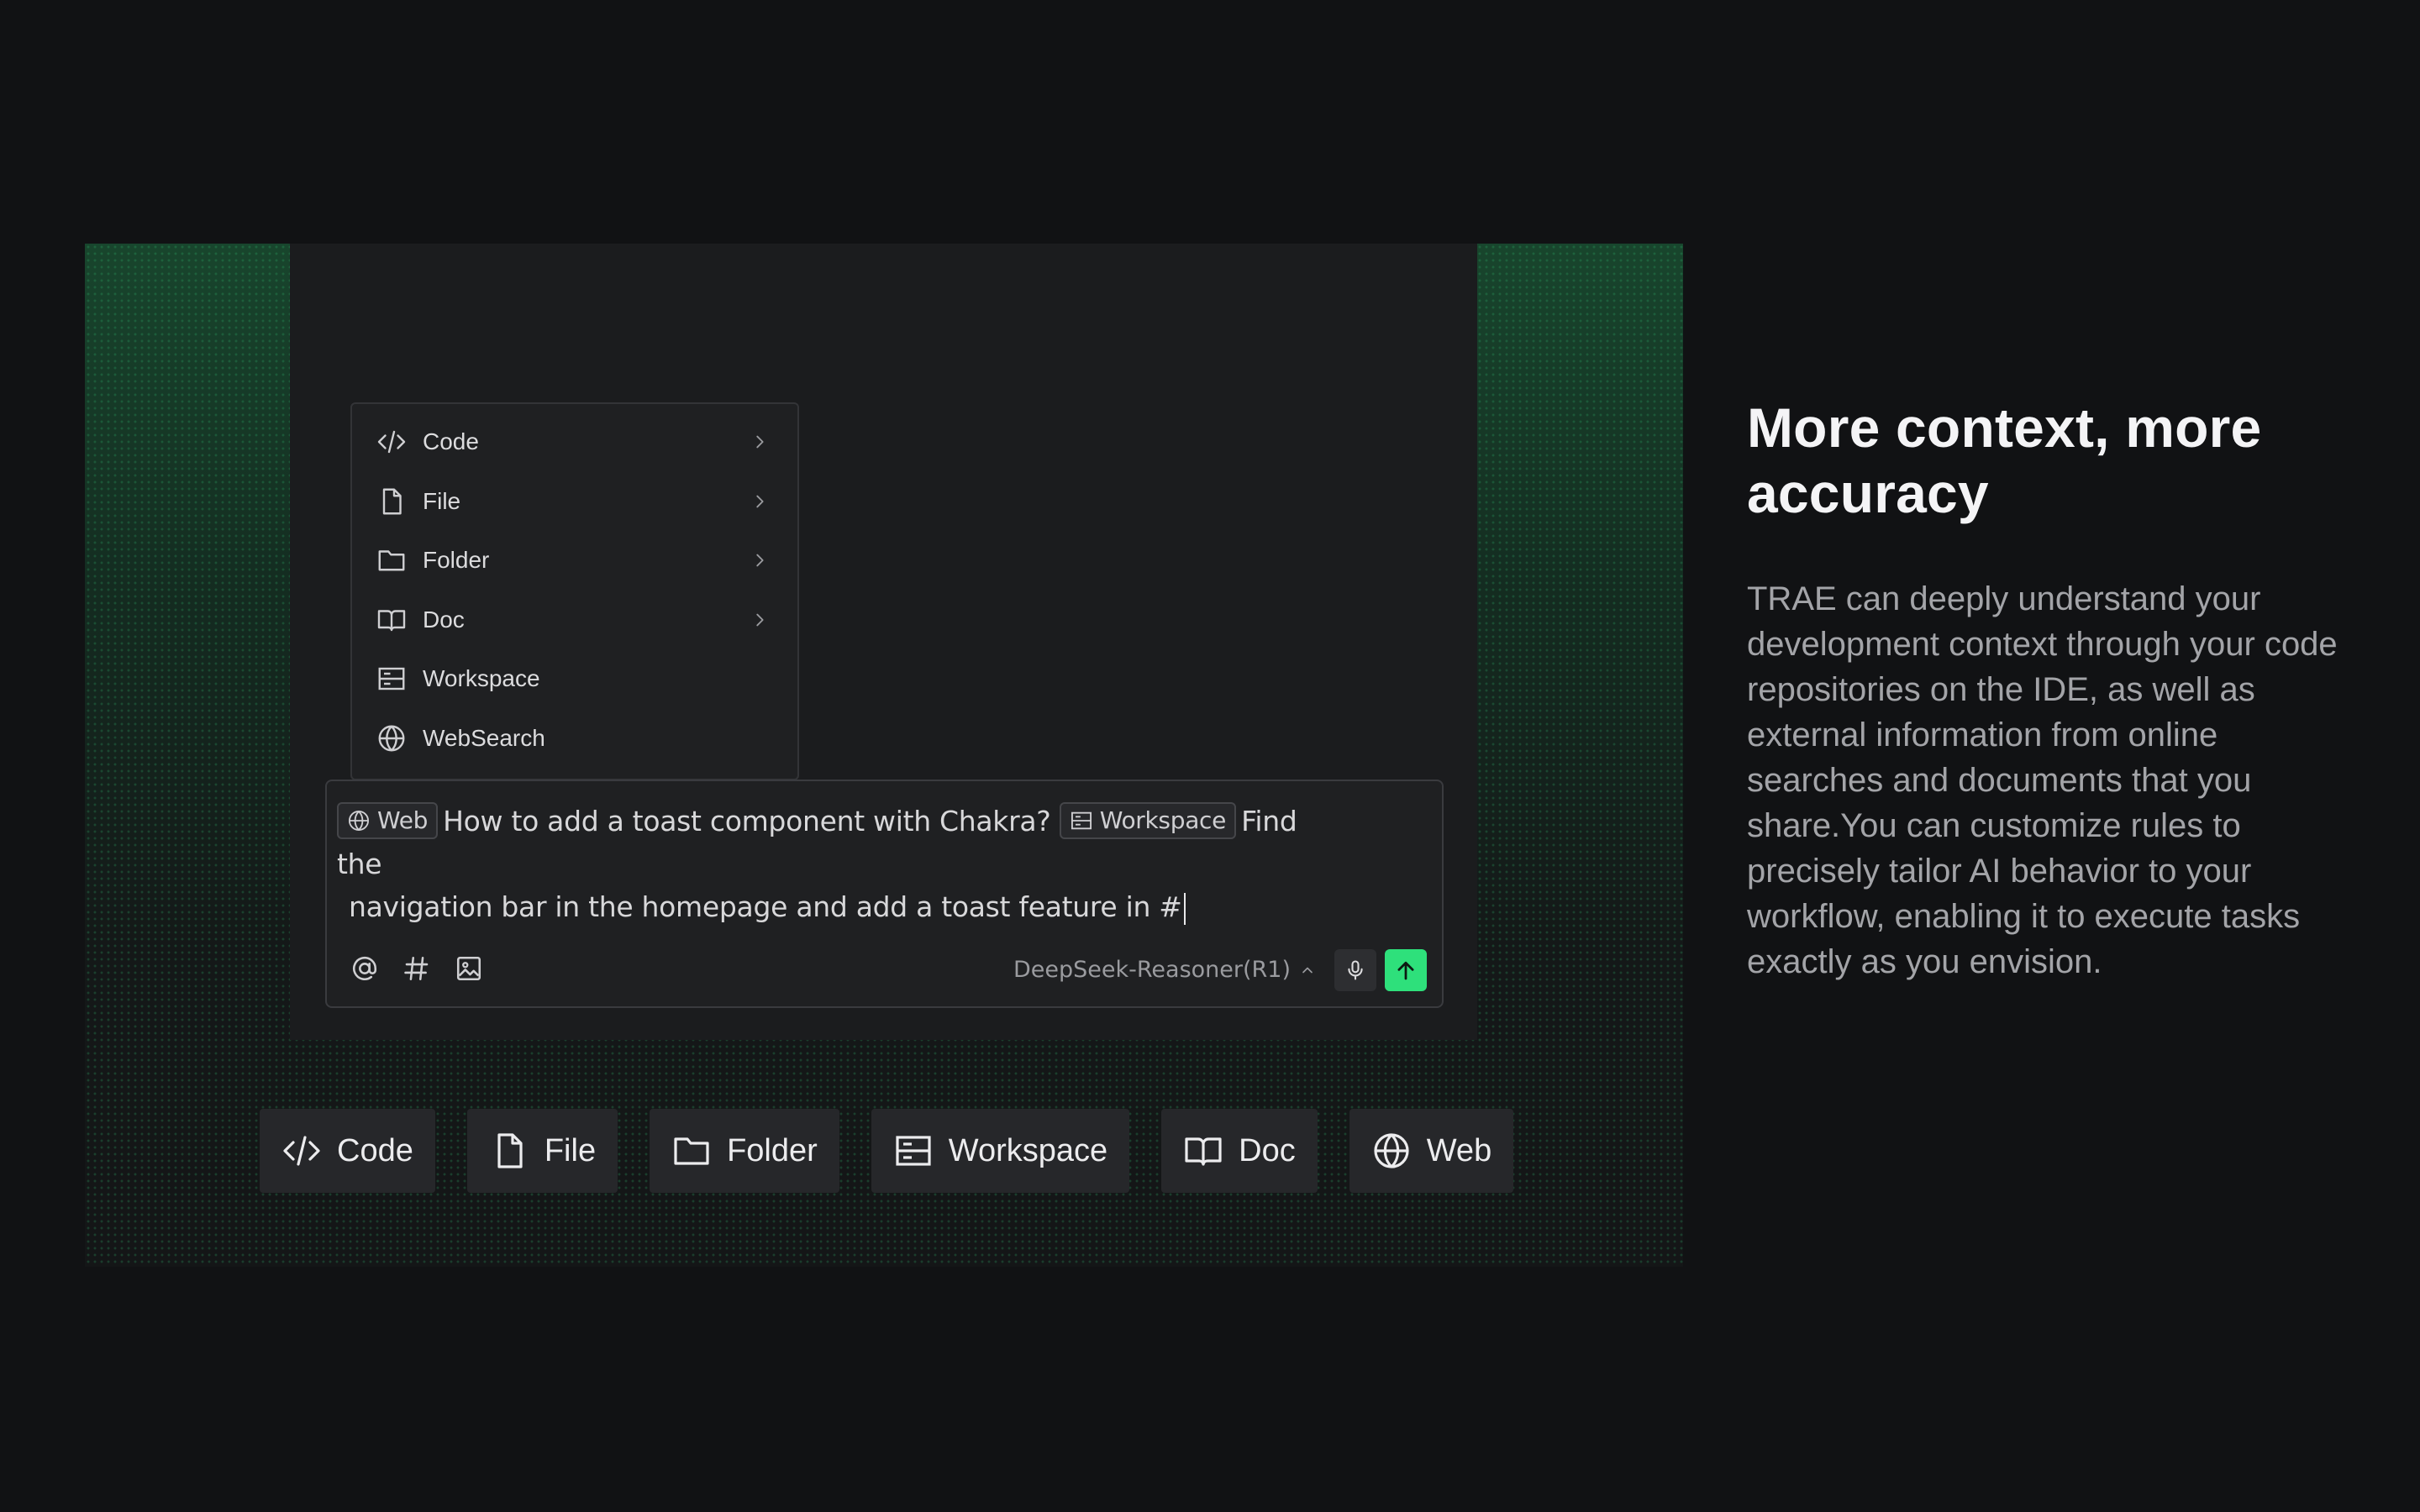 This screenshot has height=1512, width=2420. I want to click on pill-file: File, so click(542, 1151).